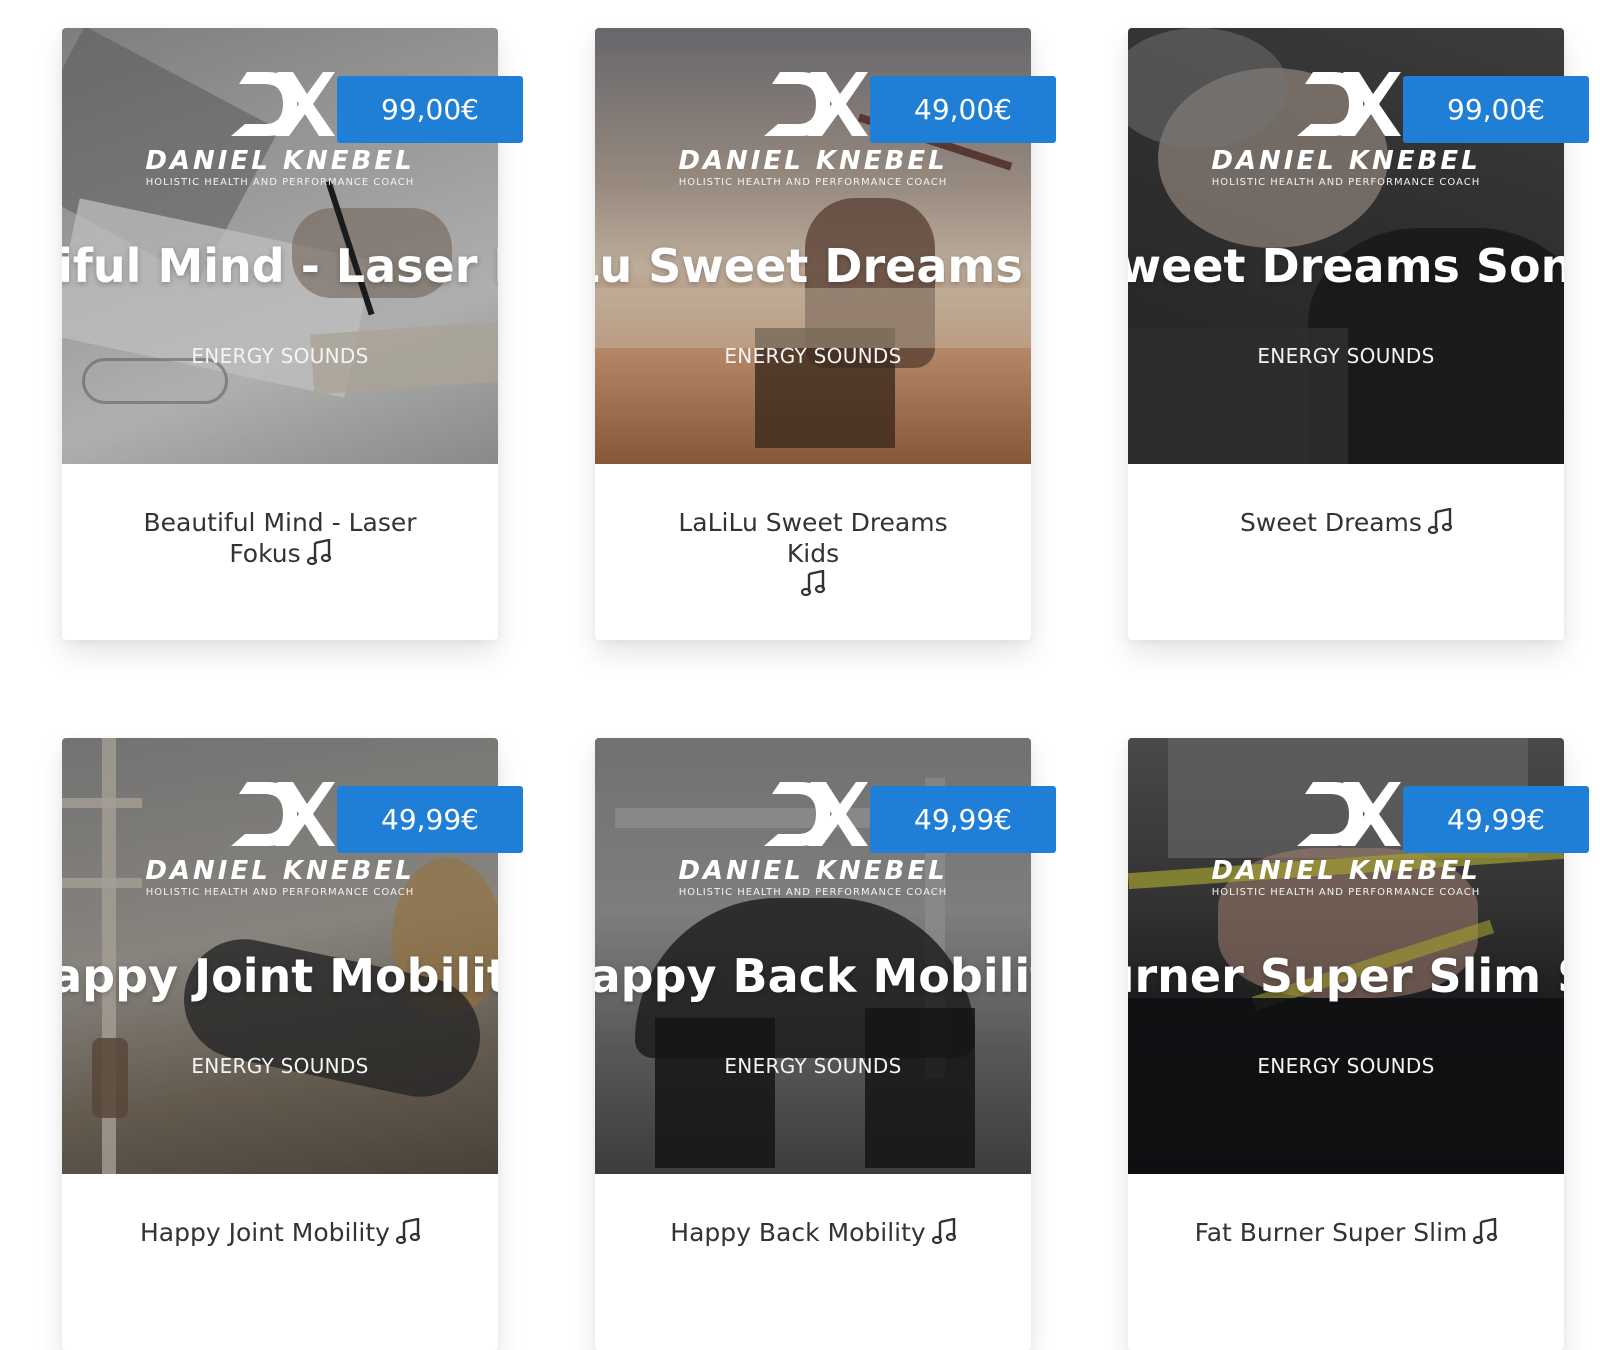  I want to click on product-title-link: Fat Burner Super Slim, so click(1346, 1232).